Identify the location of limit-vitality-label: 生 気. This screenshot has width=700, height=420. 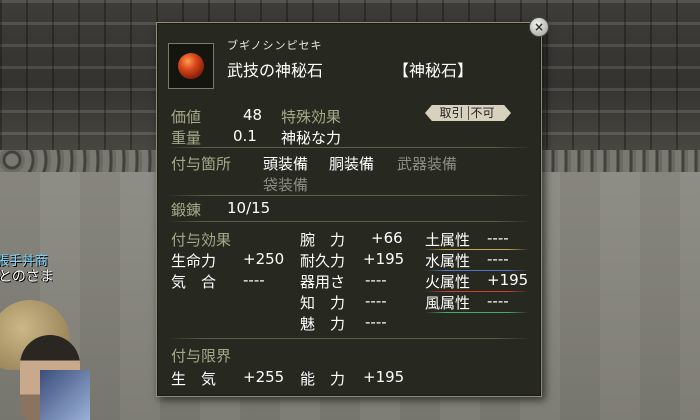
(194, 379).